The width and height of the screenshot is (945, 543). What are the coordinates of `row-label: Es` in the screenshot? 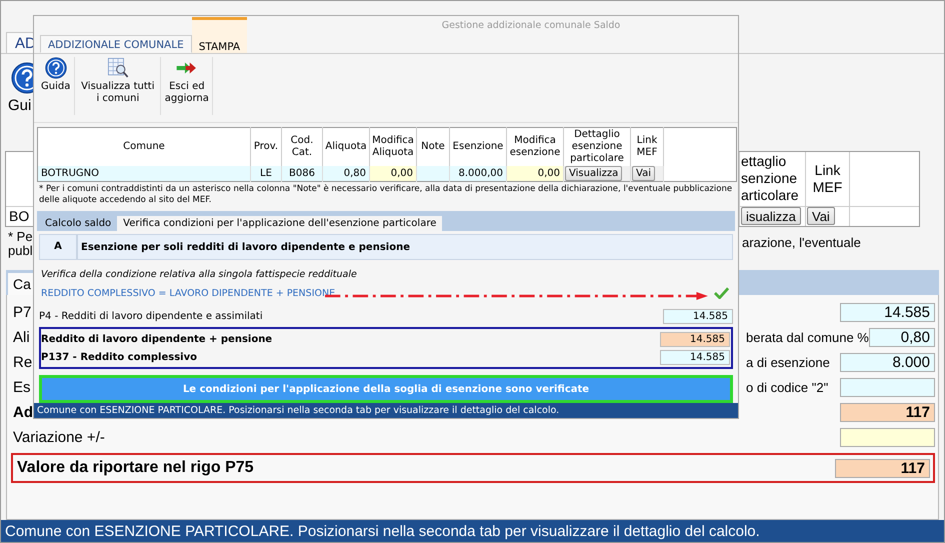 It's located at (22, 387).